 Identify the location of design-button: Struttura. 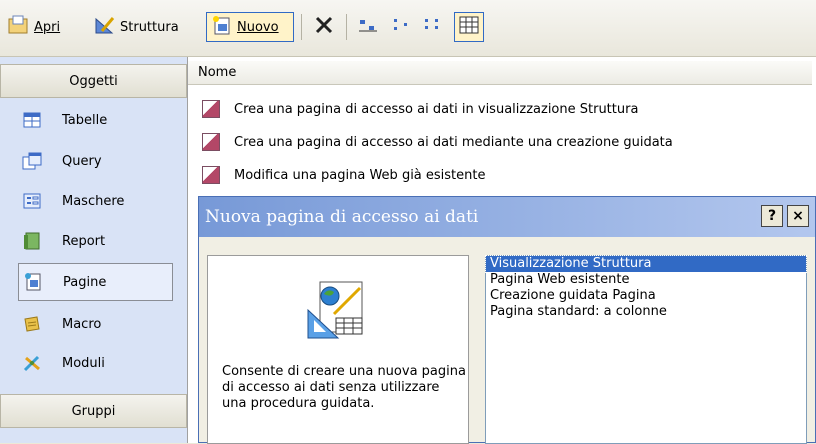
(136, 27).